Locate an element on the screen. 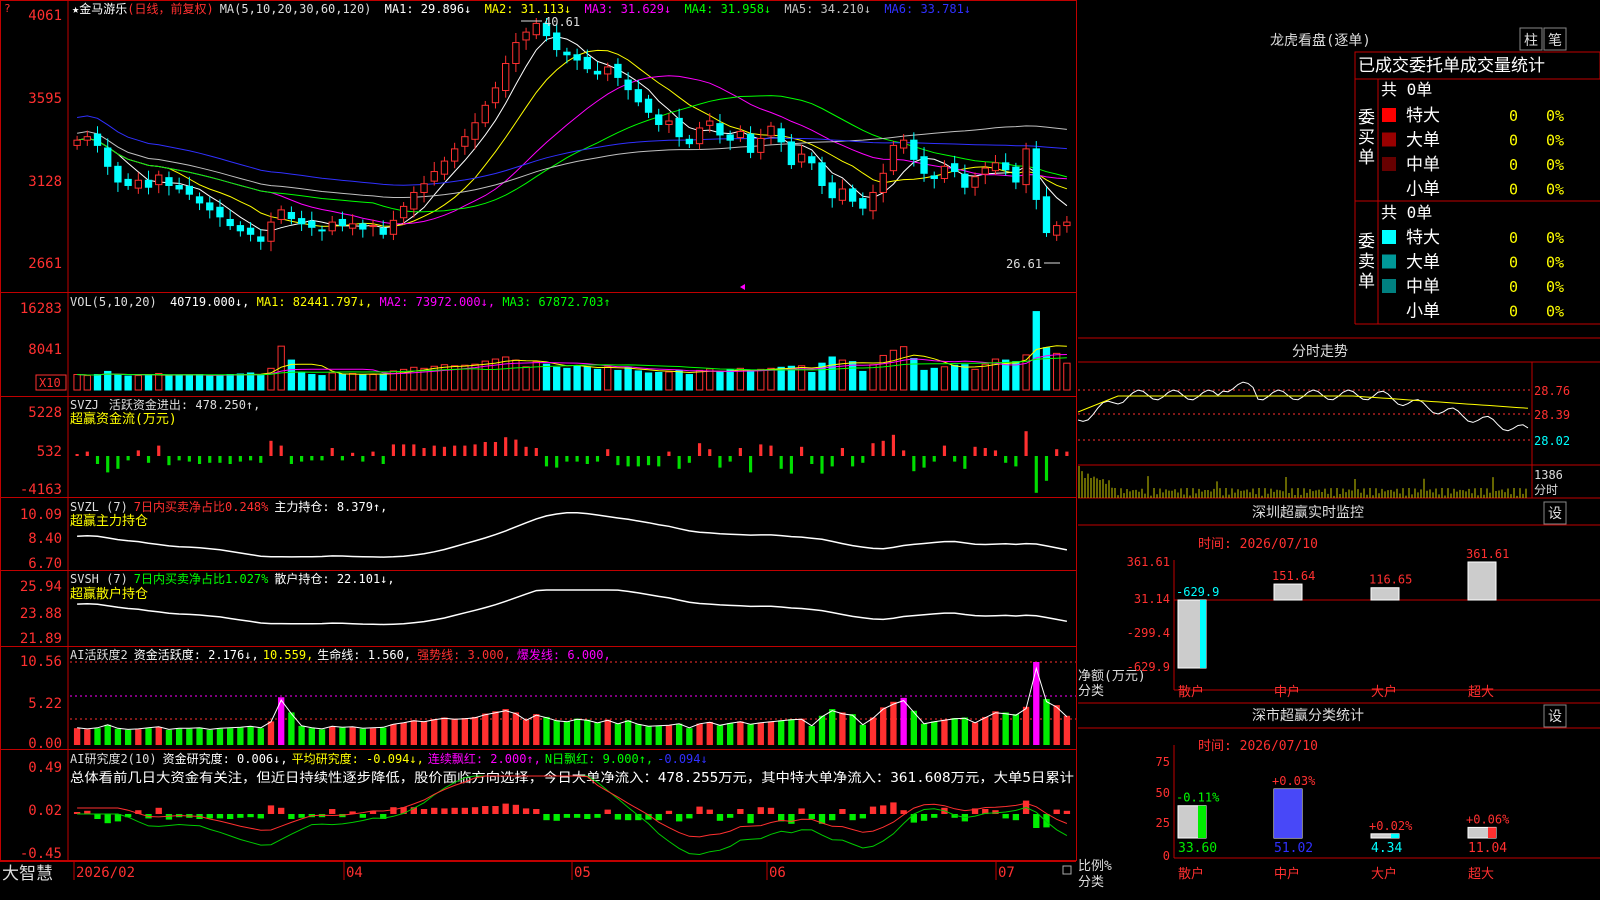 This screenshot has width=1600, height=900. month-label: 06 is located at coordinates (777, 873).